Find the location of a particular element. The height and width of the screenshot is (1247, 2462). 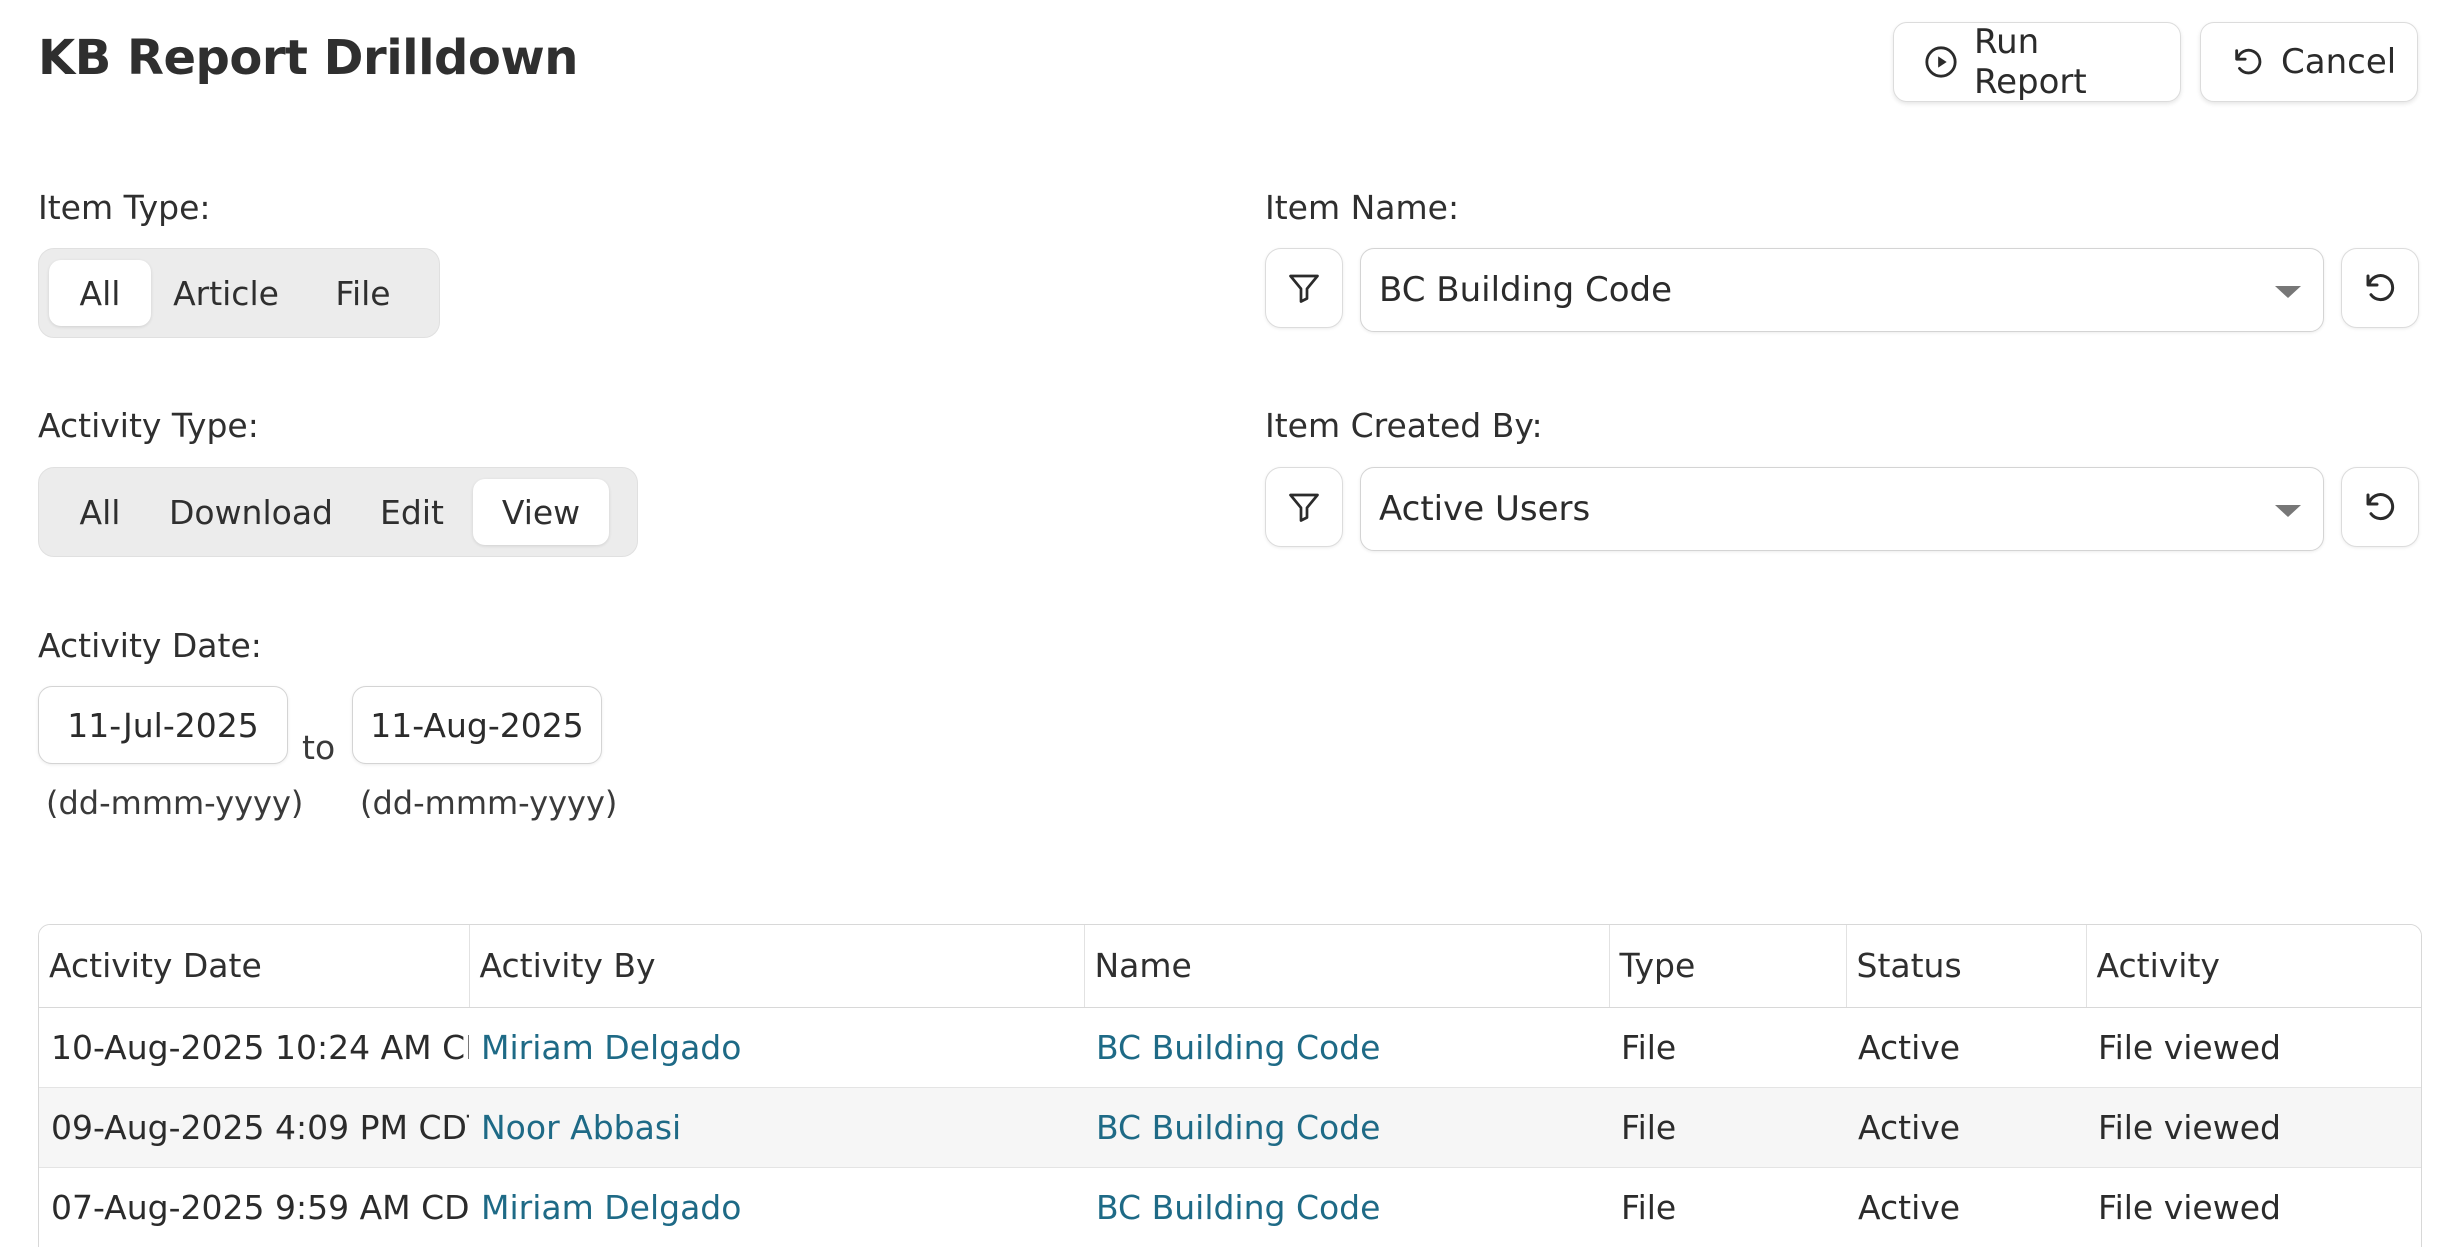

activity-type-download: Download is located at coordinates (251, 512).